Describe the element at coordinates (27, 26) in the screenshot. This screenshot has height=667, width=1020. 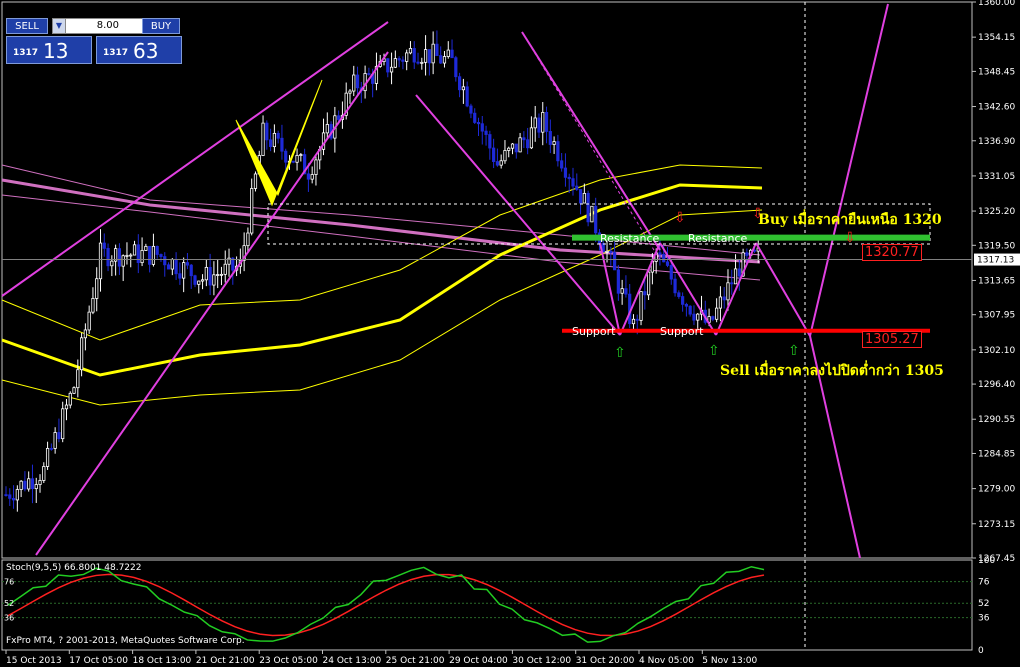
I see `sell-button: SELL` at that location.